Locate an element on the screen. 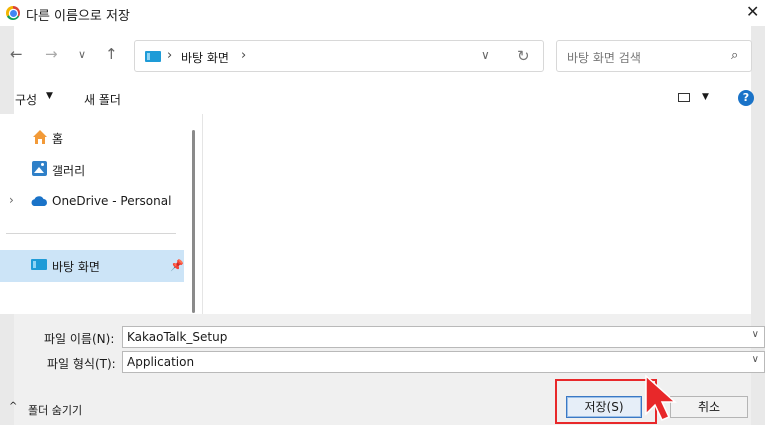  breadcrumb-current: 바탕 화면 is located at coordinates (205, 57).